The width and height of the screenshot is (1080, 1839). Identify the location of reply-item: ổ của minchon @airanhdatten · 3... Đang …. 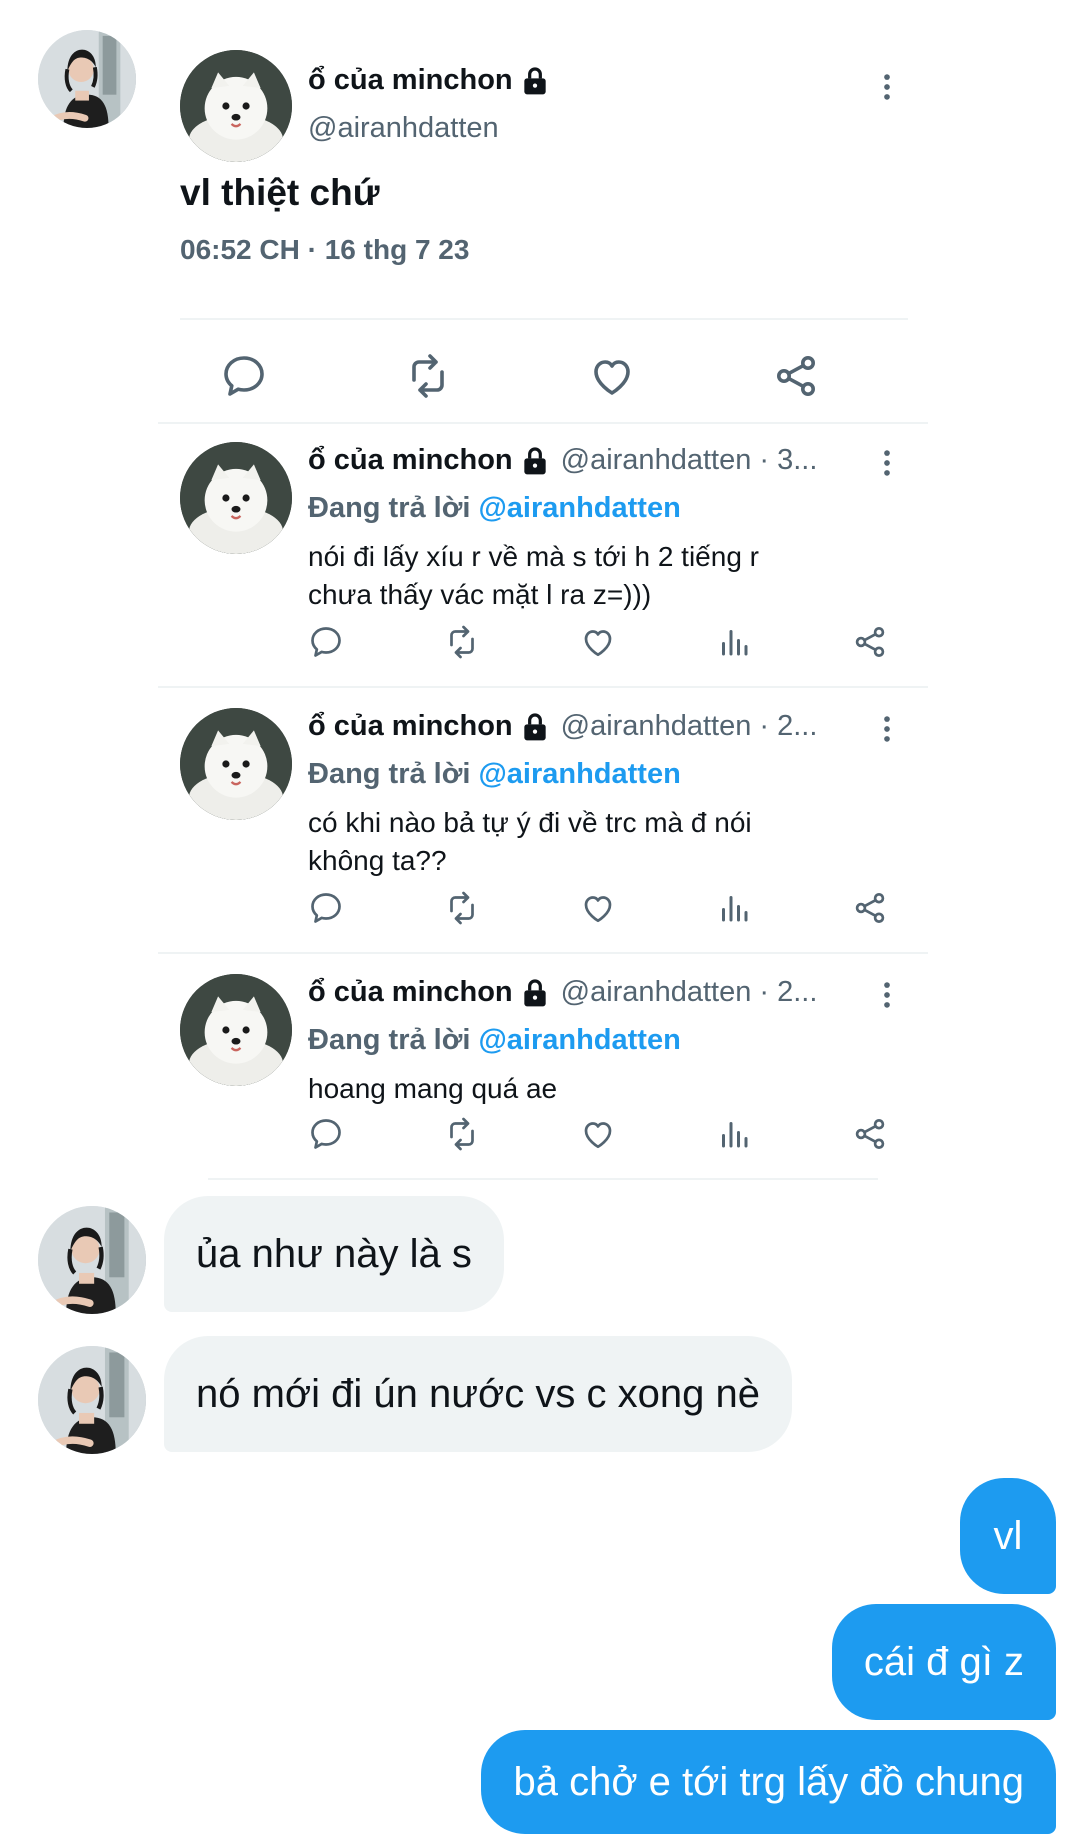
(543, 554).